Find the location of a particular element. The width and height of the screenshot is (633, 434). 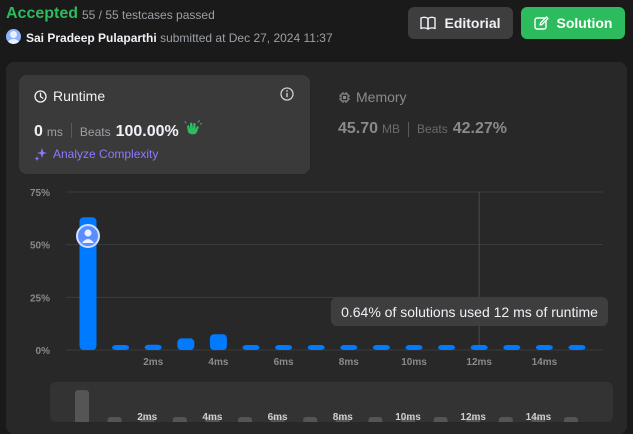

submitted-time: submitted at Dec 27, 2024 11:37 is located at coordinates (246, 38).